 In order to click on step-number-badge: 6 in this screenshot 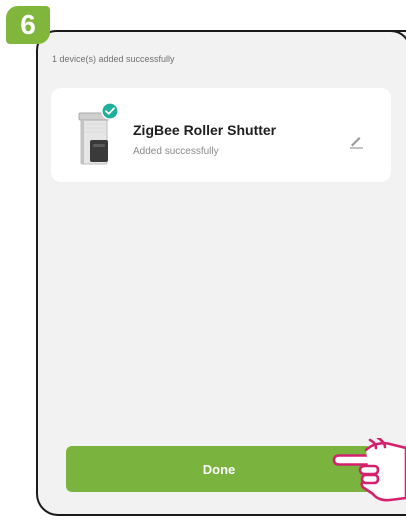, I will do `click(28, 25)`.